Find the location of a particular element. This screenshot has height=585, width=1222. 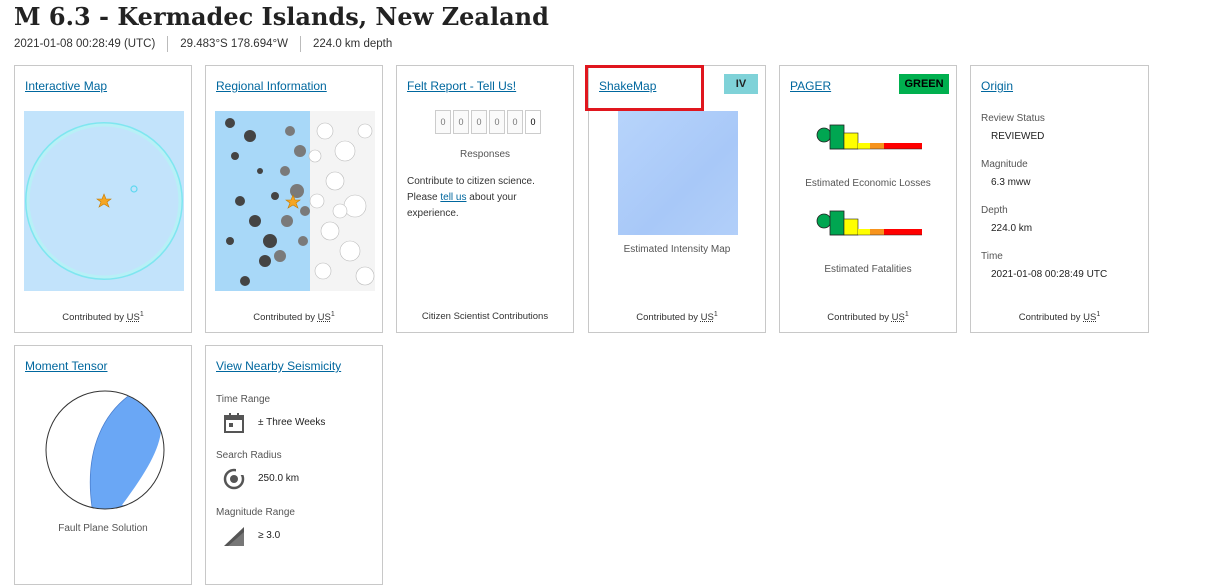

moment-tensor-link: Moment Tensor is located at coordinates (66, 366).